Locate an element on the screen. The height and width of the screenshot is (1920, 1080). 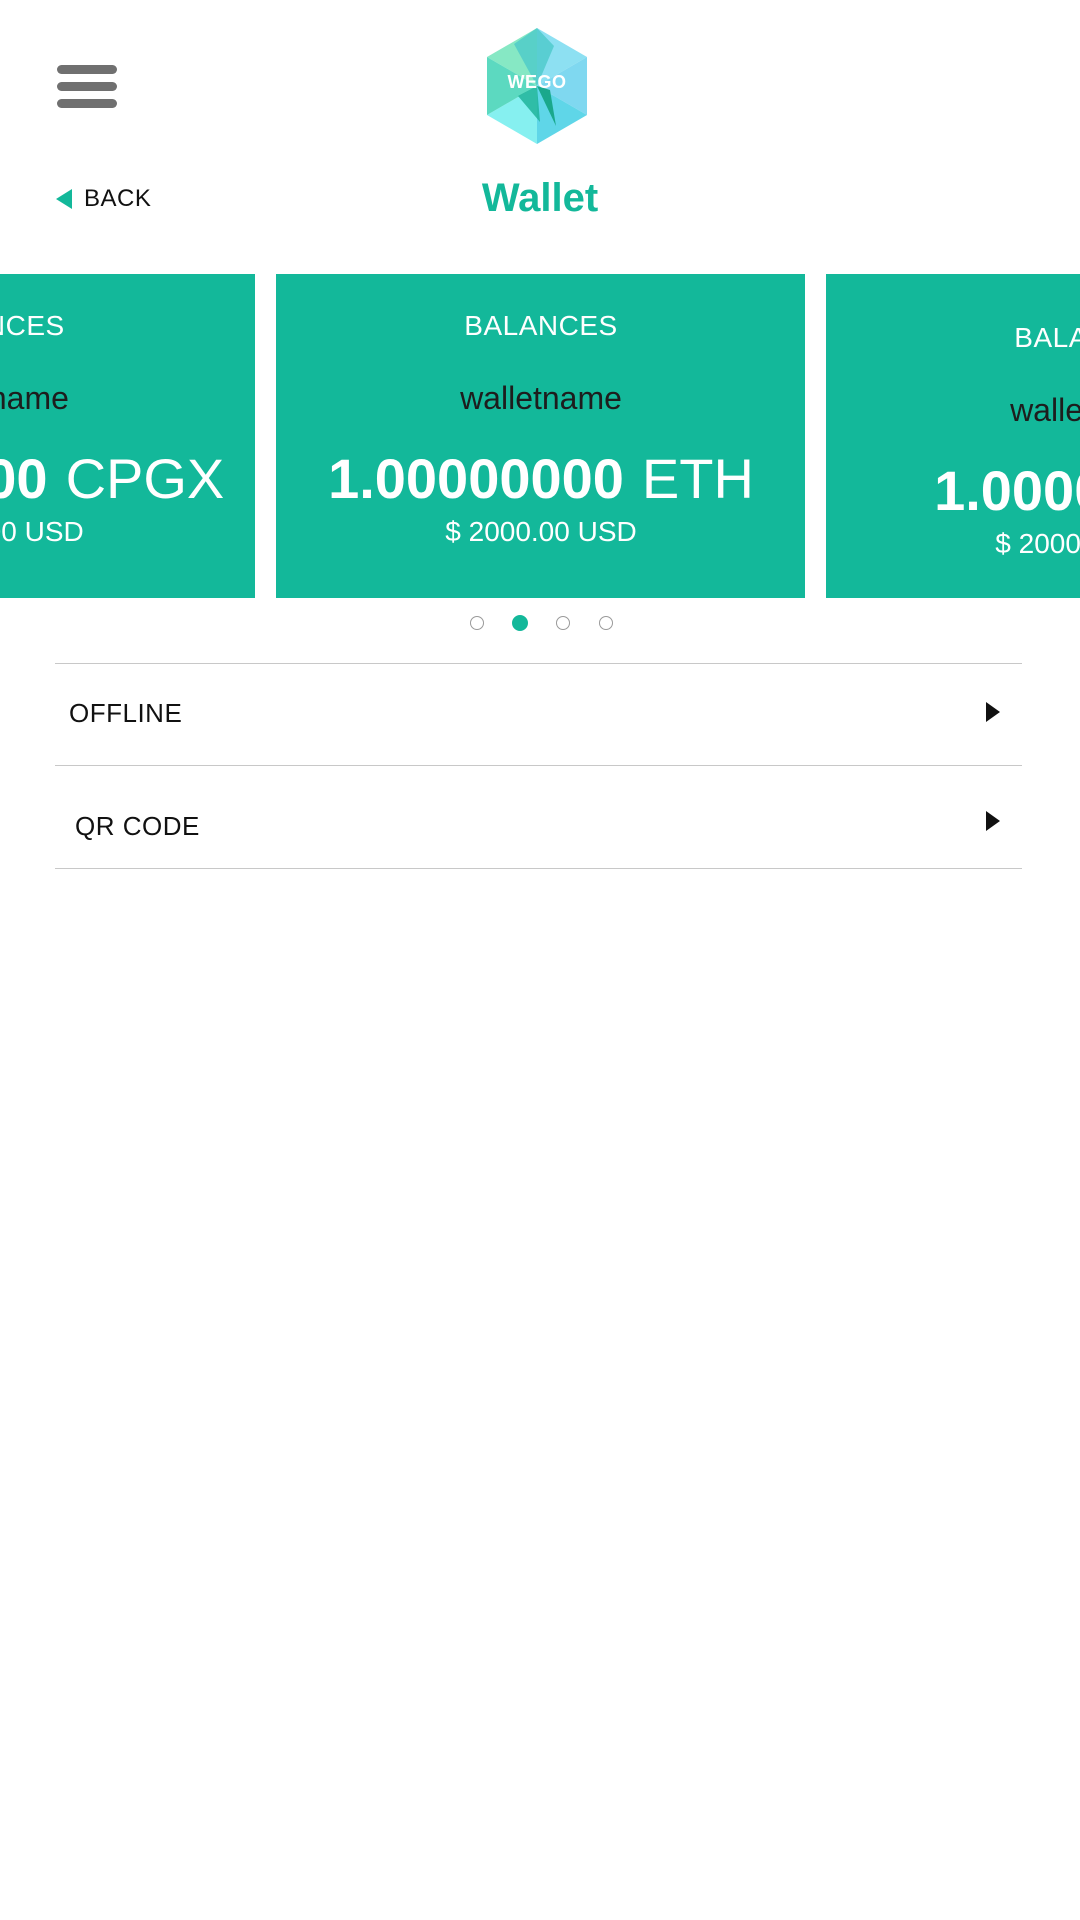
amount-line: 1.00000000 CPGX is located at coordinates (126, 478).